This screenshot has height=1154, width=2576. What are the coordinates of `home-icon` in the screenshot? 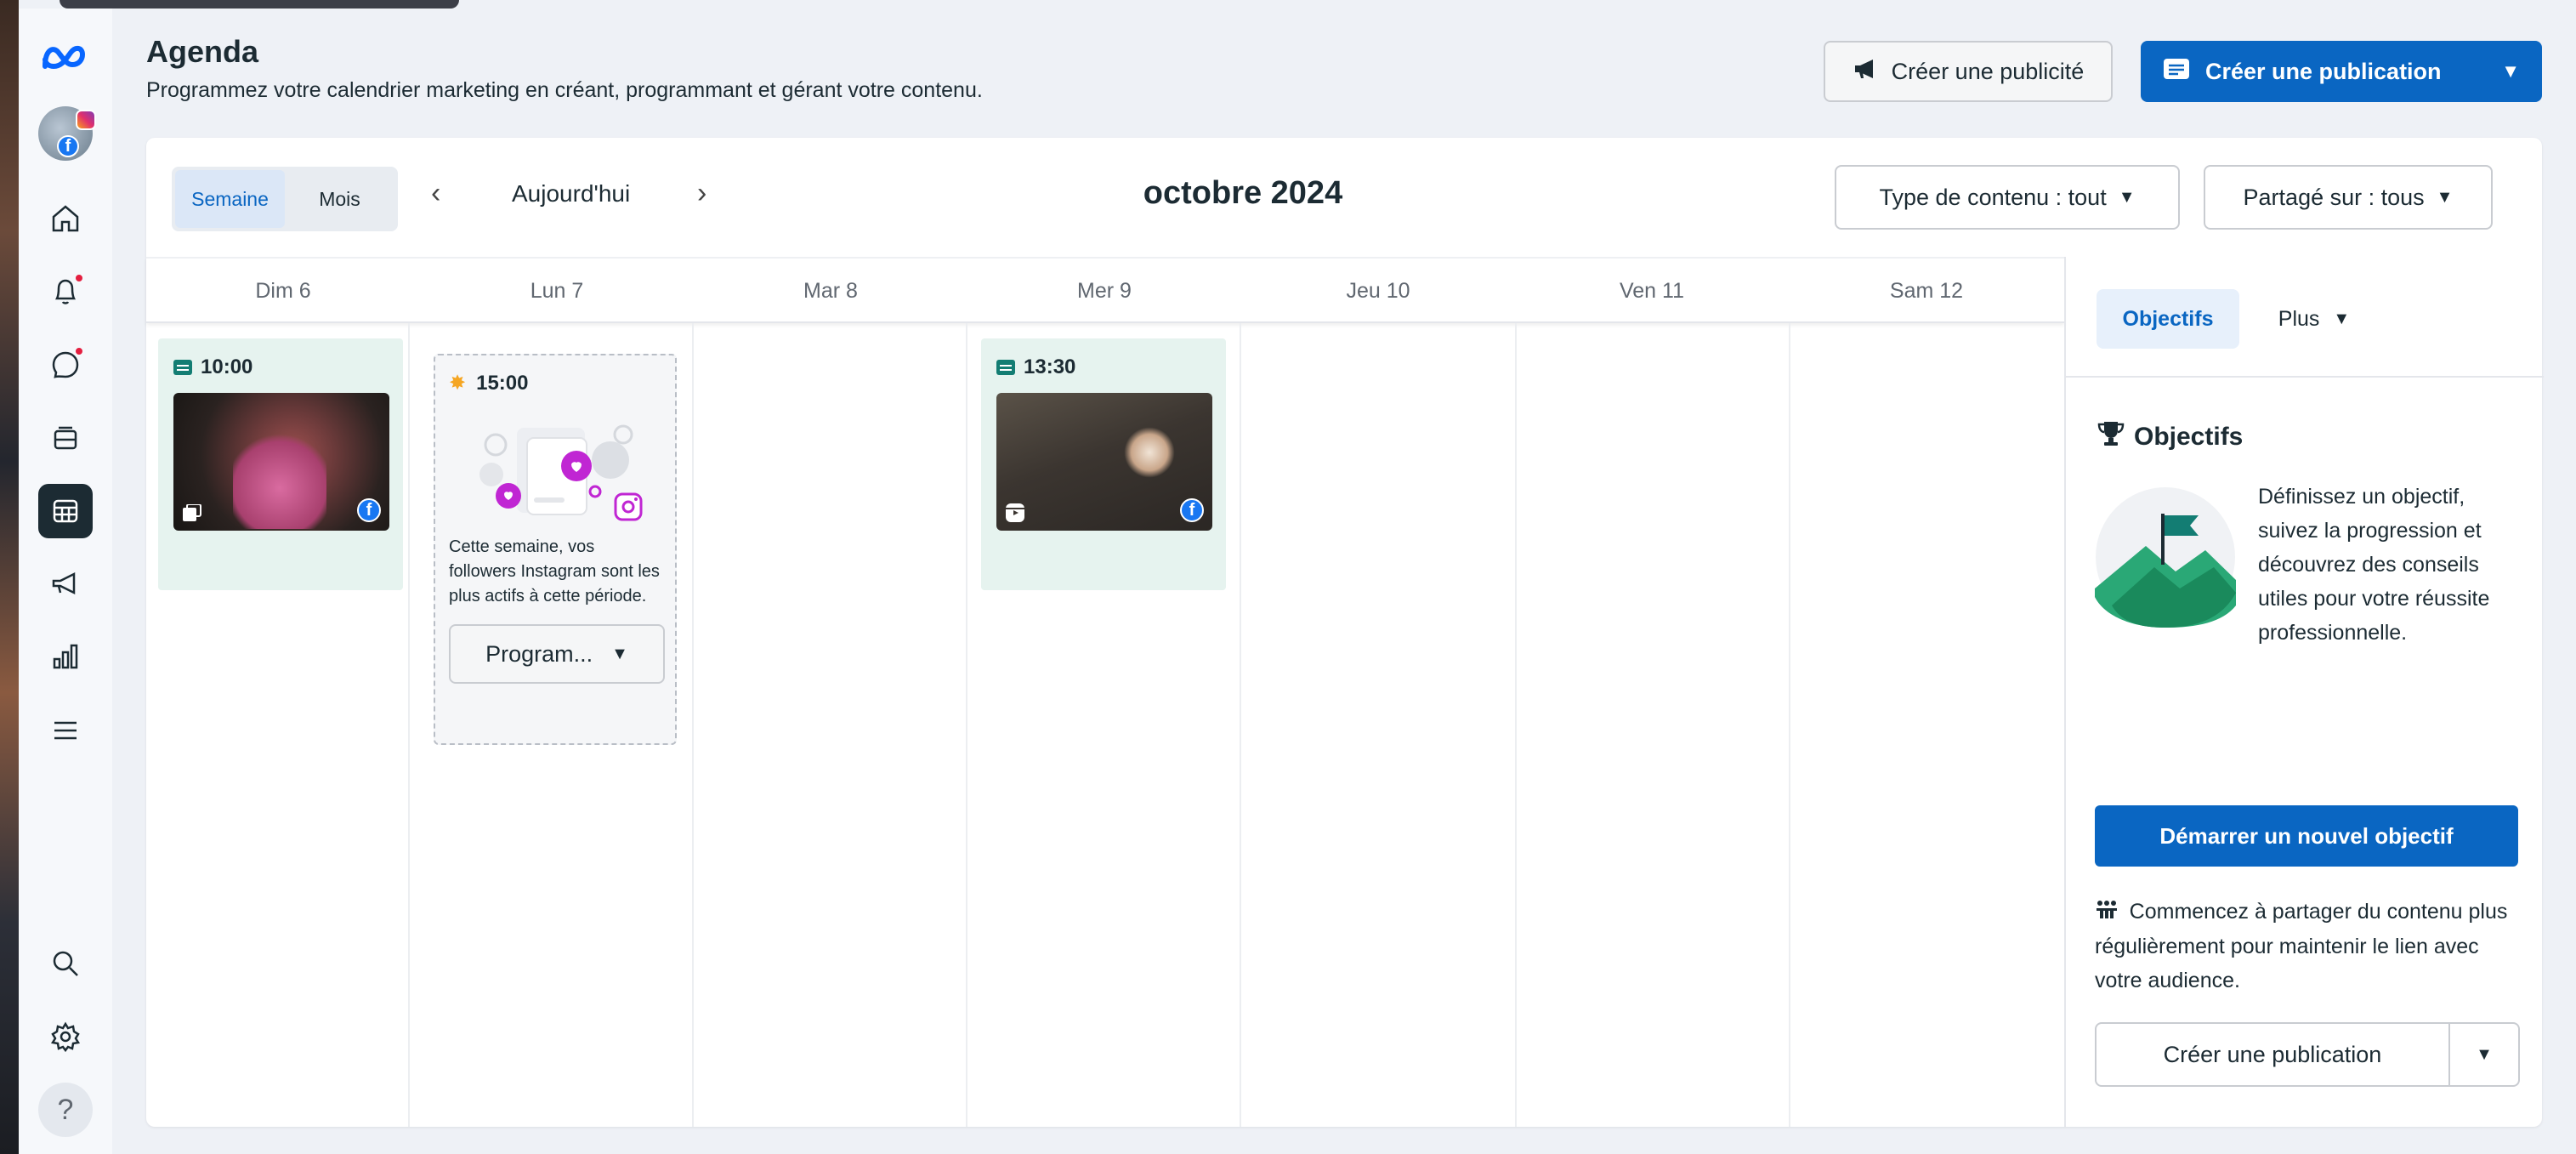 It's located at (66, 219).